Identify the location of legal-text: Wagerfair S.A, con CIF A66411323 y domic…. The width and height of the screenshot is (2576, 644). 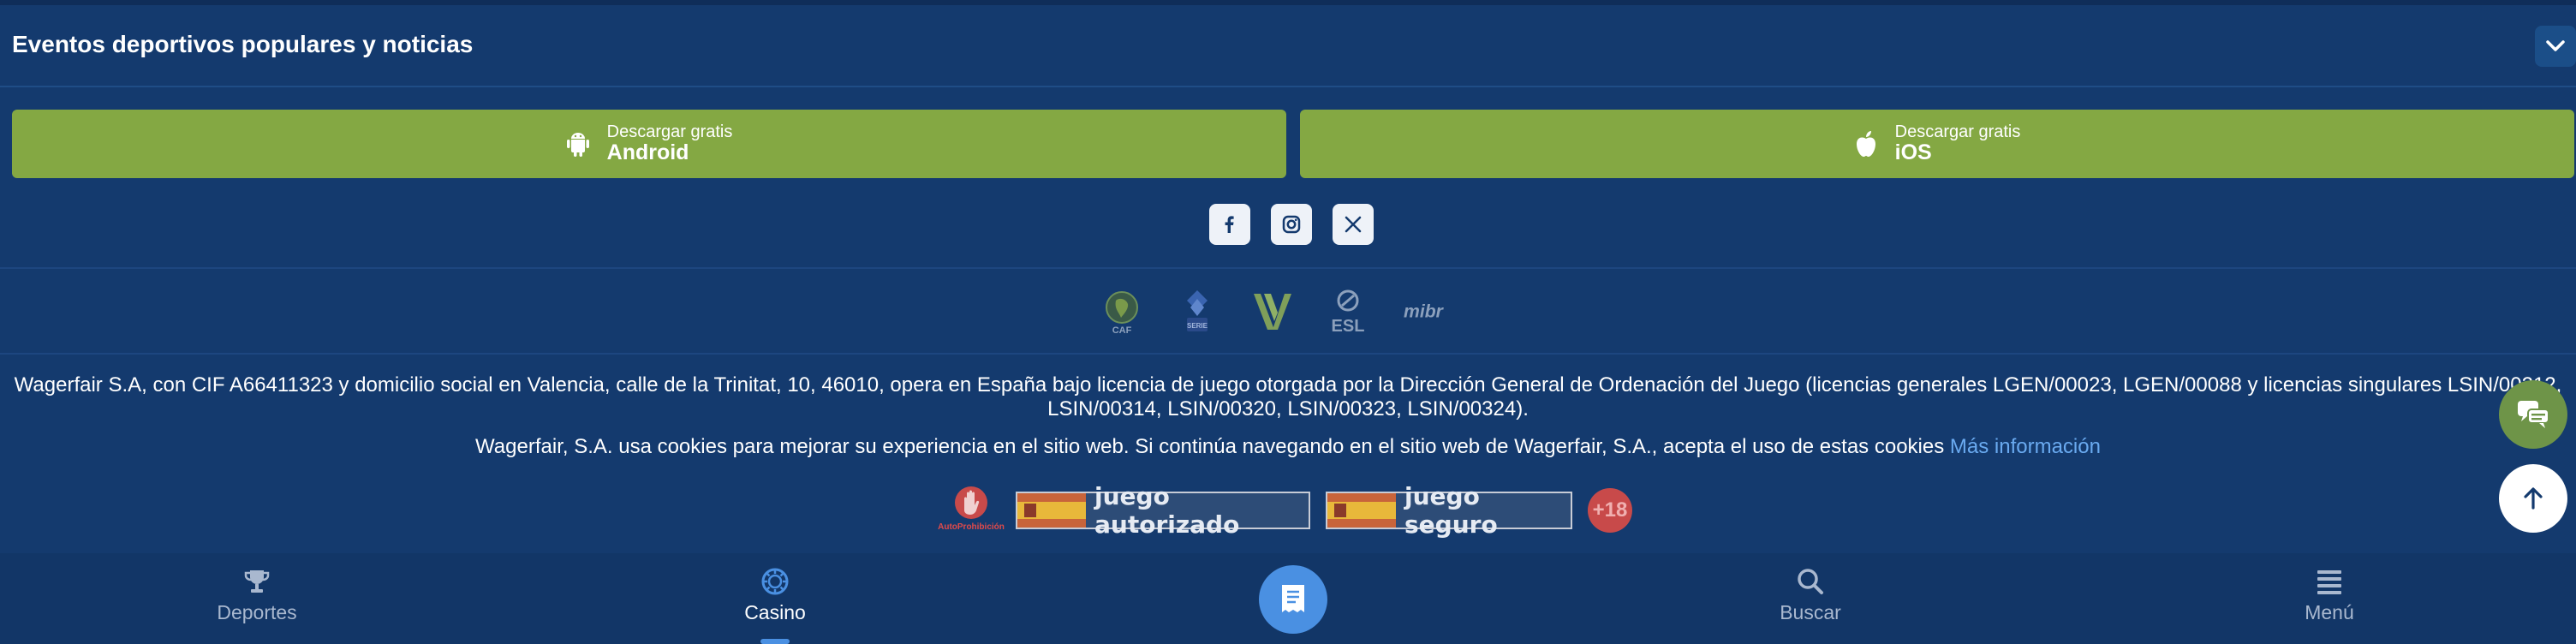
(1288, 396).